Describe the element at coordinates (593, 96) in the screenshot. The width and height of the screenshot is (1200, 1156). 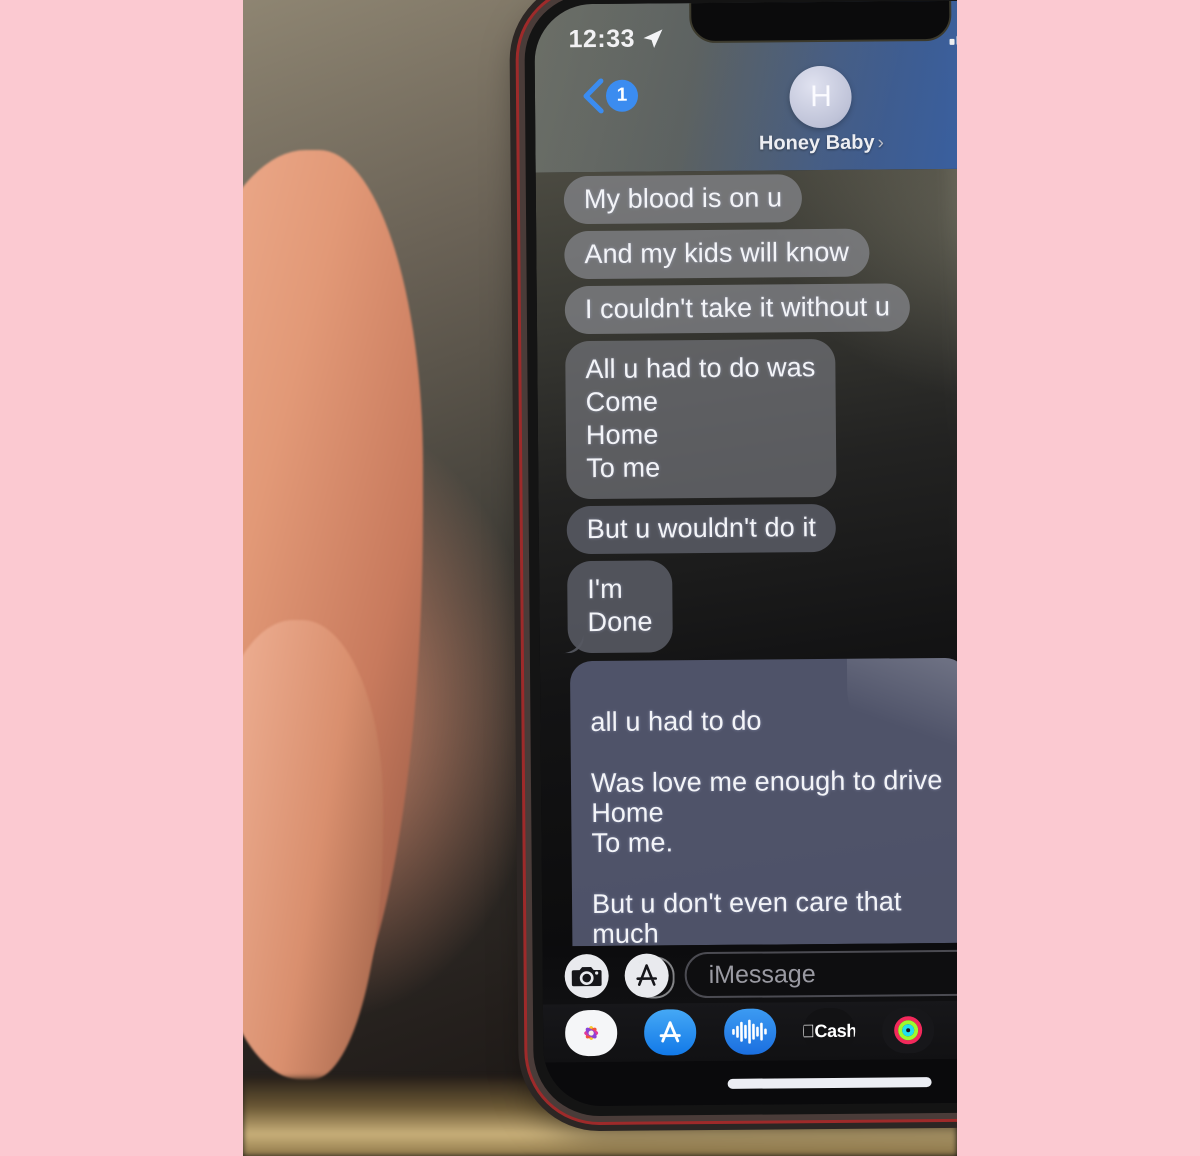
I see `chevron-left-icon` at that location.